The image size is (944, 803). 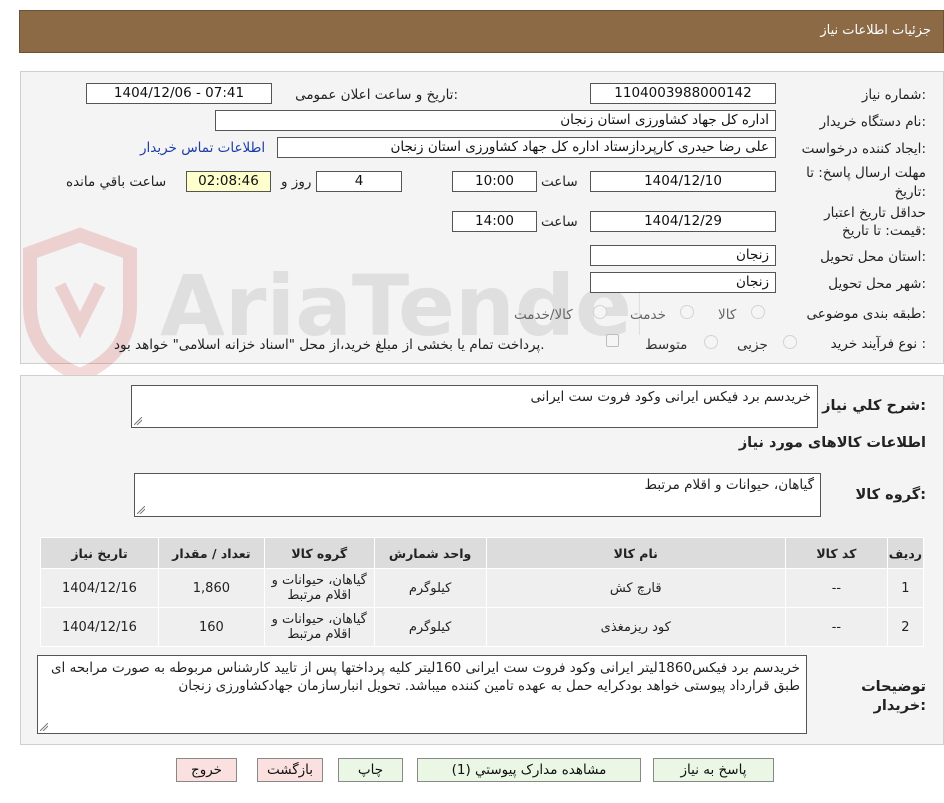 What do you see at coordinates (752, 345) in the screenshot?
I see `process-minor-label: جزیی` at bounding box center [752, 345].